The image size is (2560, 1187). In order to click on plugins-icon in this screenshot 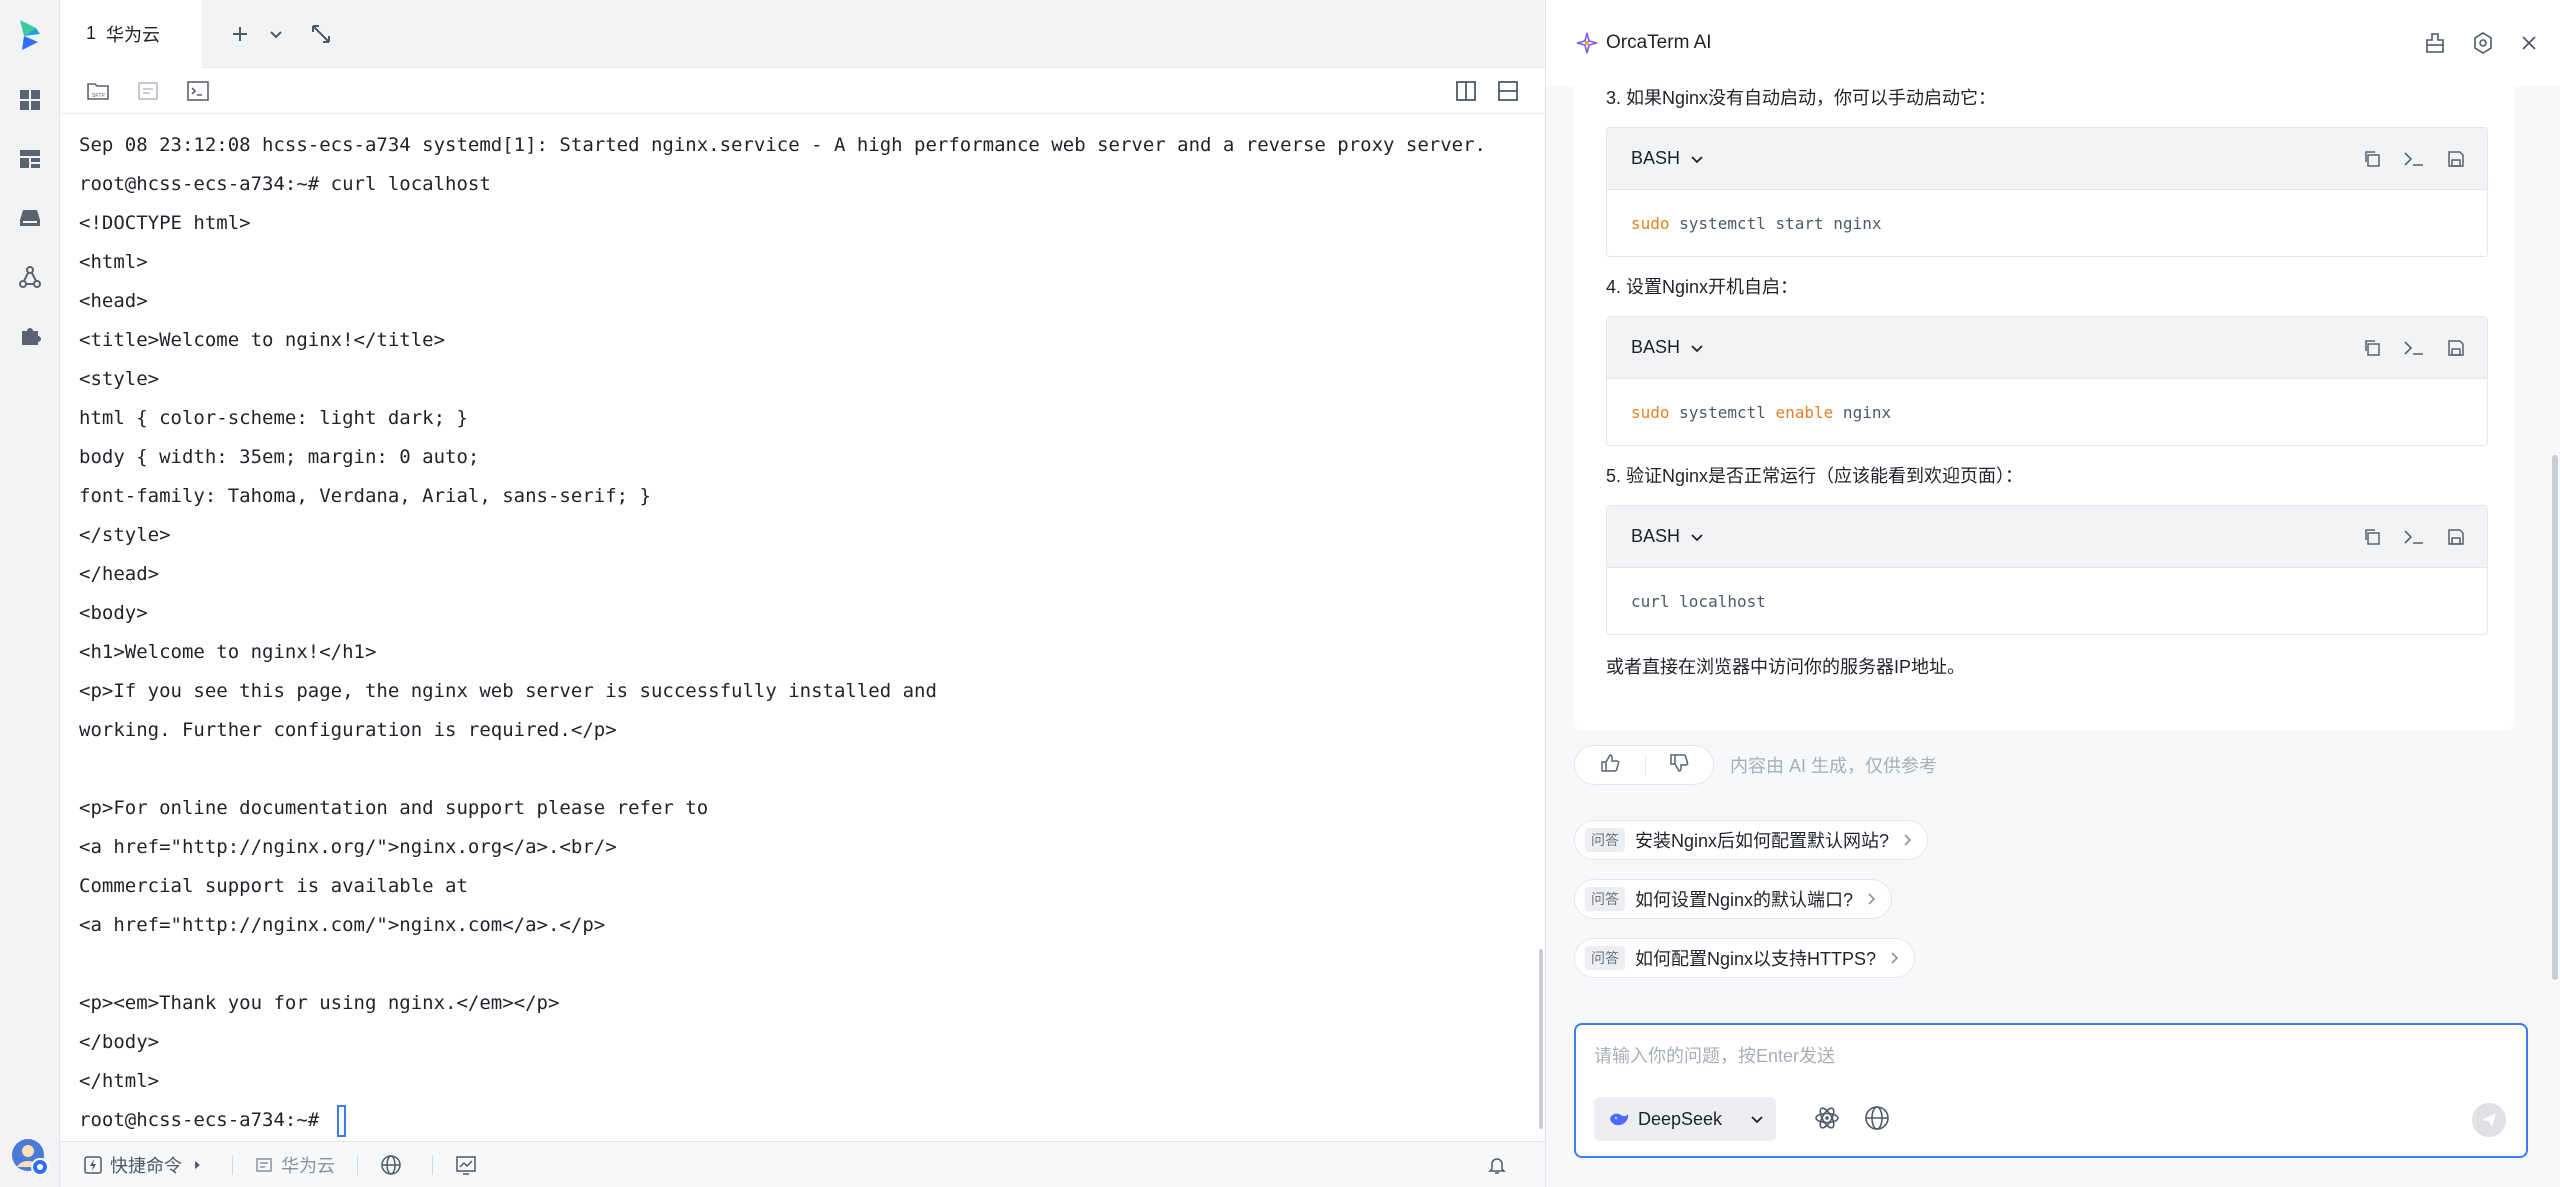, I will do `click(30, 336)`.